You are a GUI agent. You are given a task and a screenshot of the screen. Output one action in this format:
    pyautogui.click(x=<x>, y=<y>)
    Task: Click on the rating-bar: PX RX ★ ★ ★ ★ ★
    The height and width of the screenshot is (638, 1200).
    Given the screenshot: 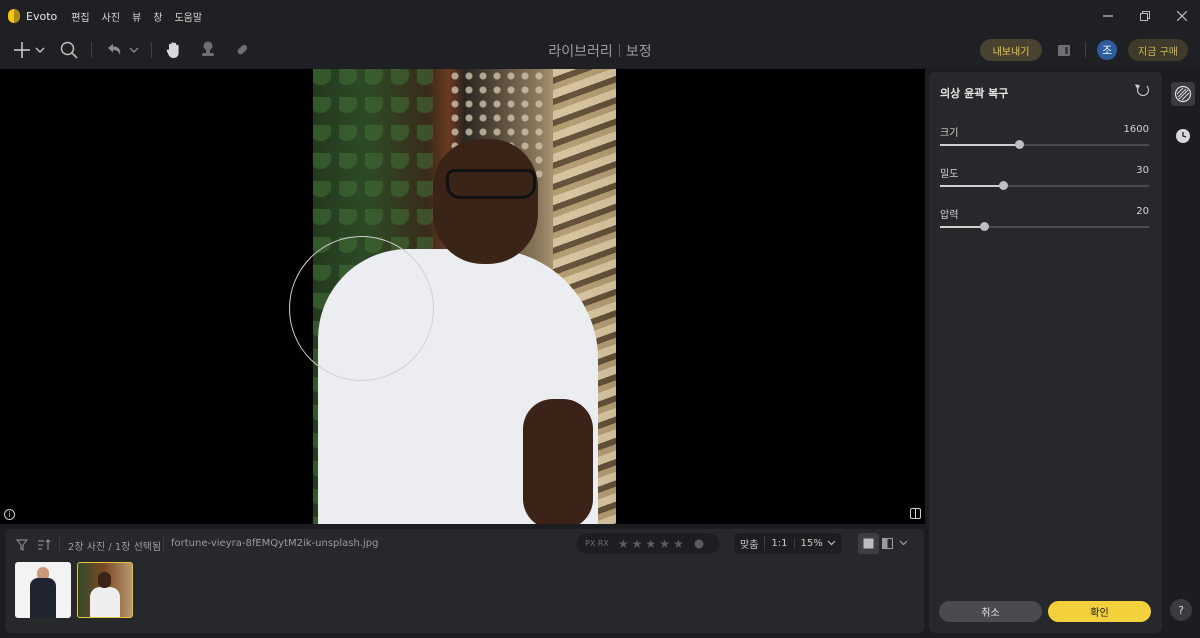 What is the action you would take?
    pyautogui.click(x=648, y=543)
    